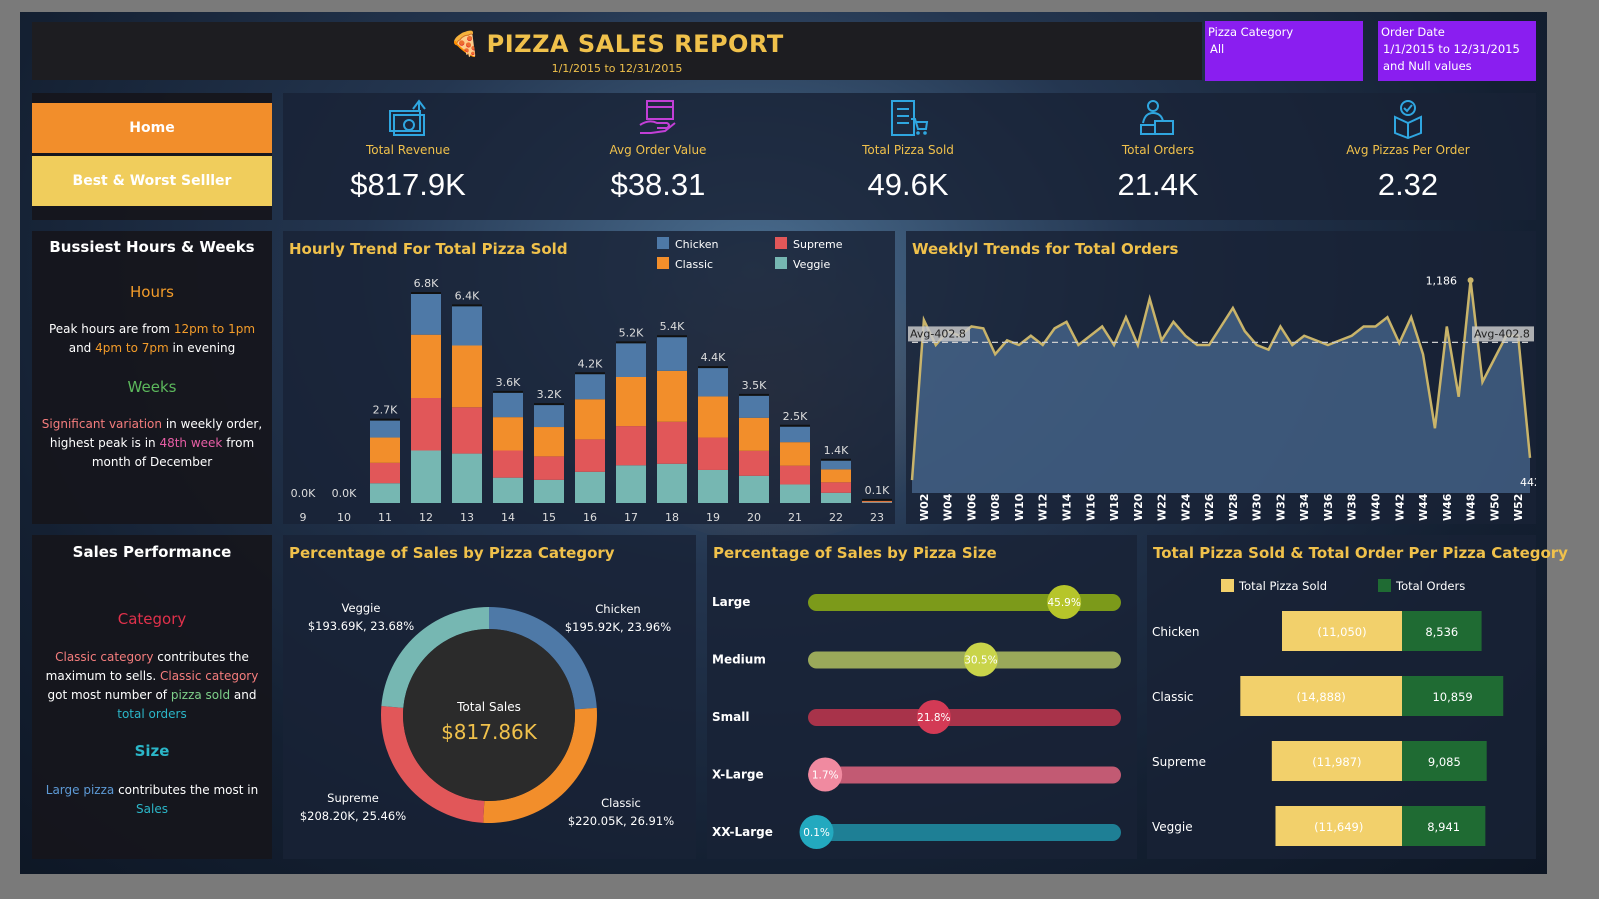 The height and width of the screenshot is (899, 1599). What do you see at coordinates (152, 247) in the screenshot?
I see `busiest-title: Bussiest Hours & Weeks` at bounding box center [152, 247].